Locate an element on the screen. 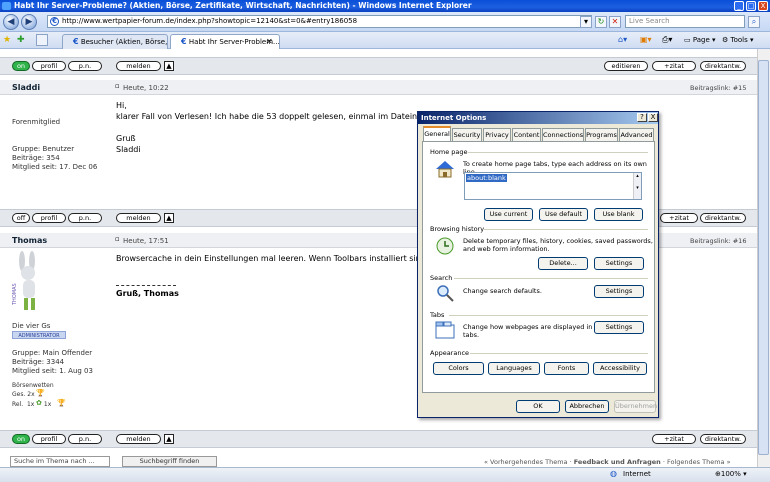 This screenshot has height=482, width=770. tab-programs: Programs is located at coordinates (601, 135).